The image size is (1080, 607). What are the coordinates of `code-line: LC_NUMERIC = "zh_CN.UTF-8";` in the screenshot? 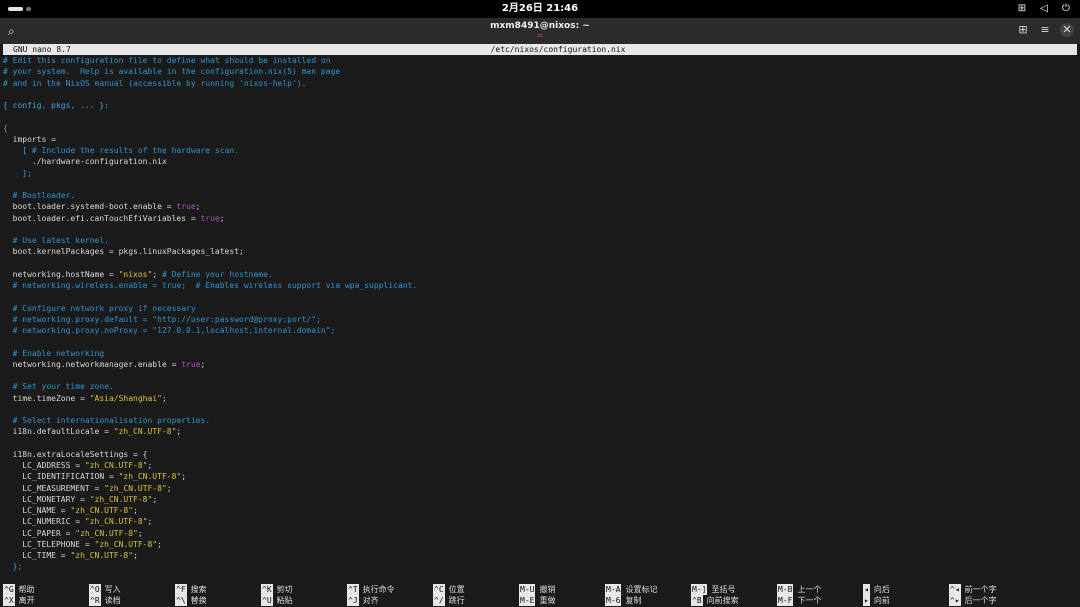 It's located at (540, 521).